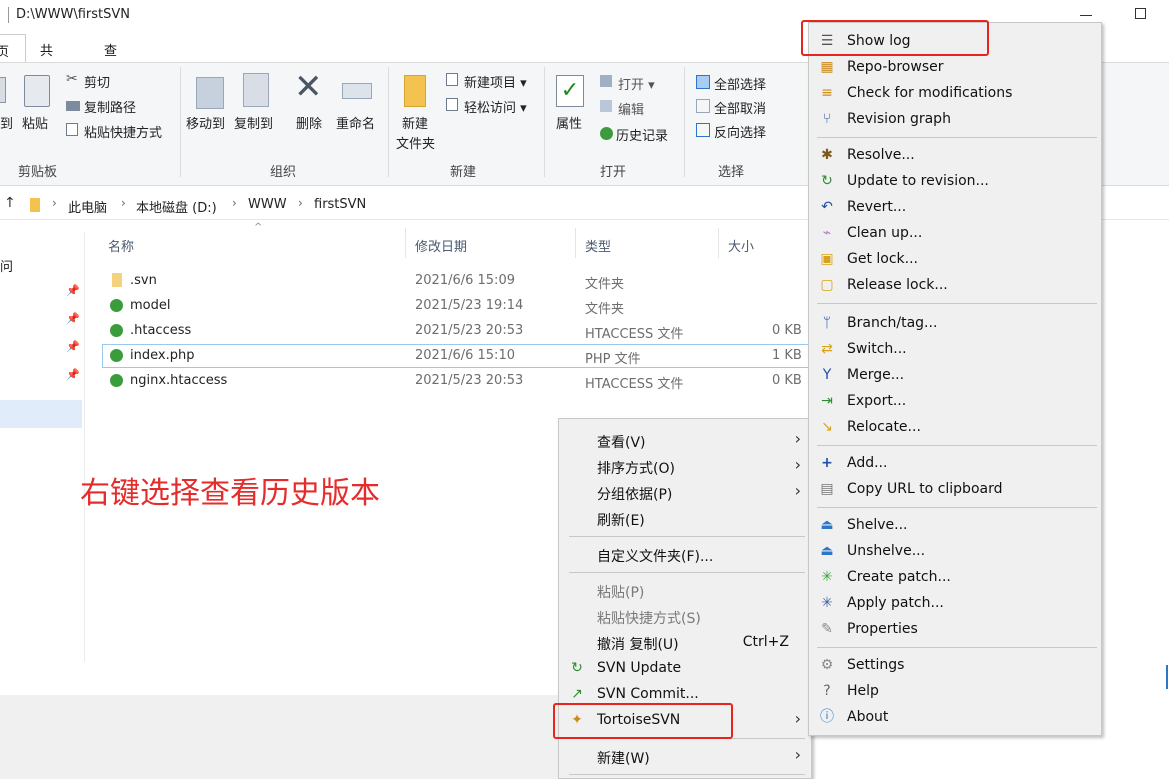 This screenshot has height=779, width=1169. I want to click on copy-to-icon, so click(256, 90).